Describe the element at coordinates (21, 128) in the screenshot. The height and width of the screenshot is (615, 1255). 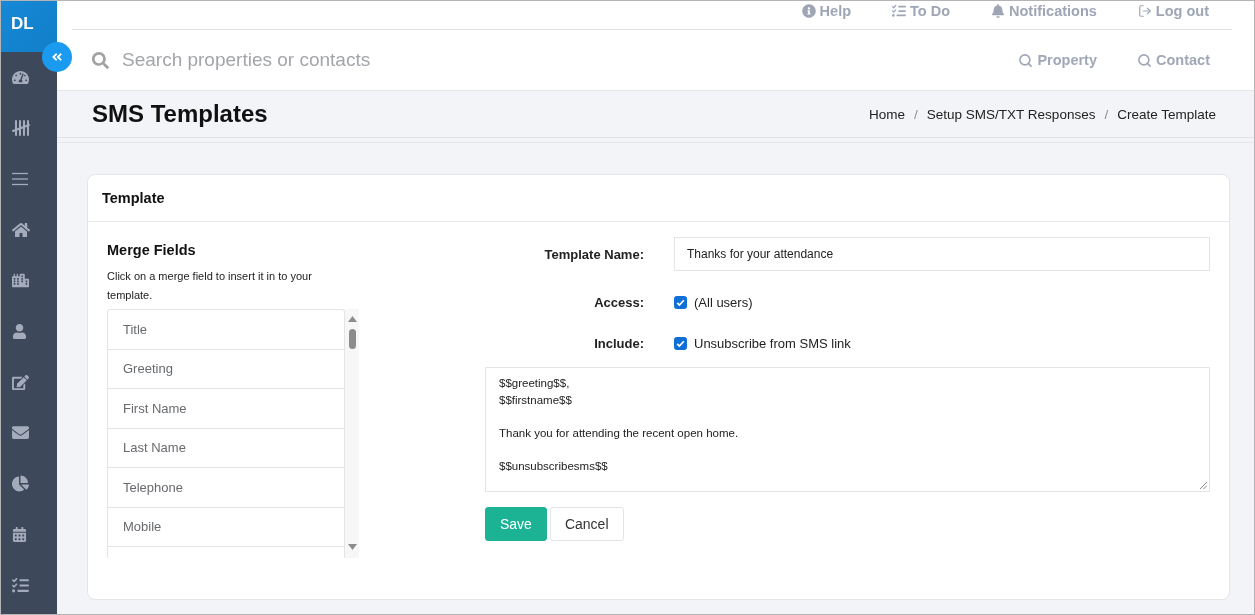
I see `tally-icon` at that location.